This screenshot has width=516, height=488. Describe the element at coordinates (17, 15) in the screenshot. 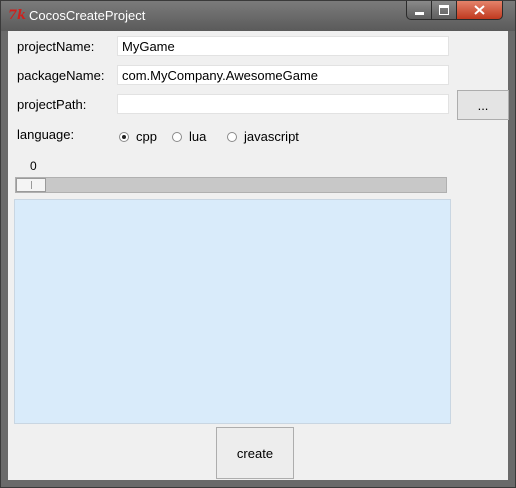

I see `tk-feather-icon: 7k` at that location.